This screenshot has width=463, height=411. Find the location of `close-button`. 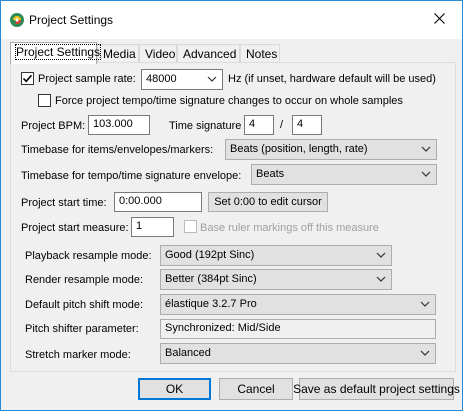

close-button is located at coordinates (439, 20).